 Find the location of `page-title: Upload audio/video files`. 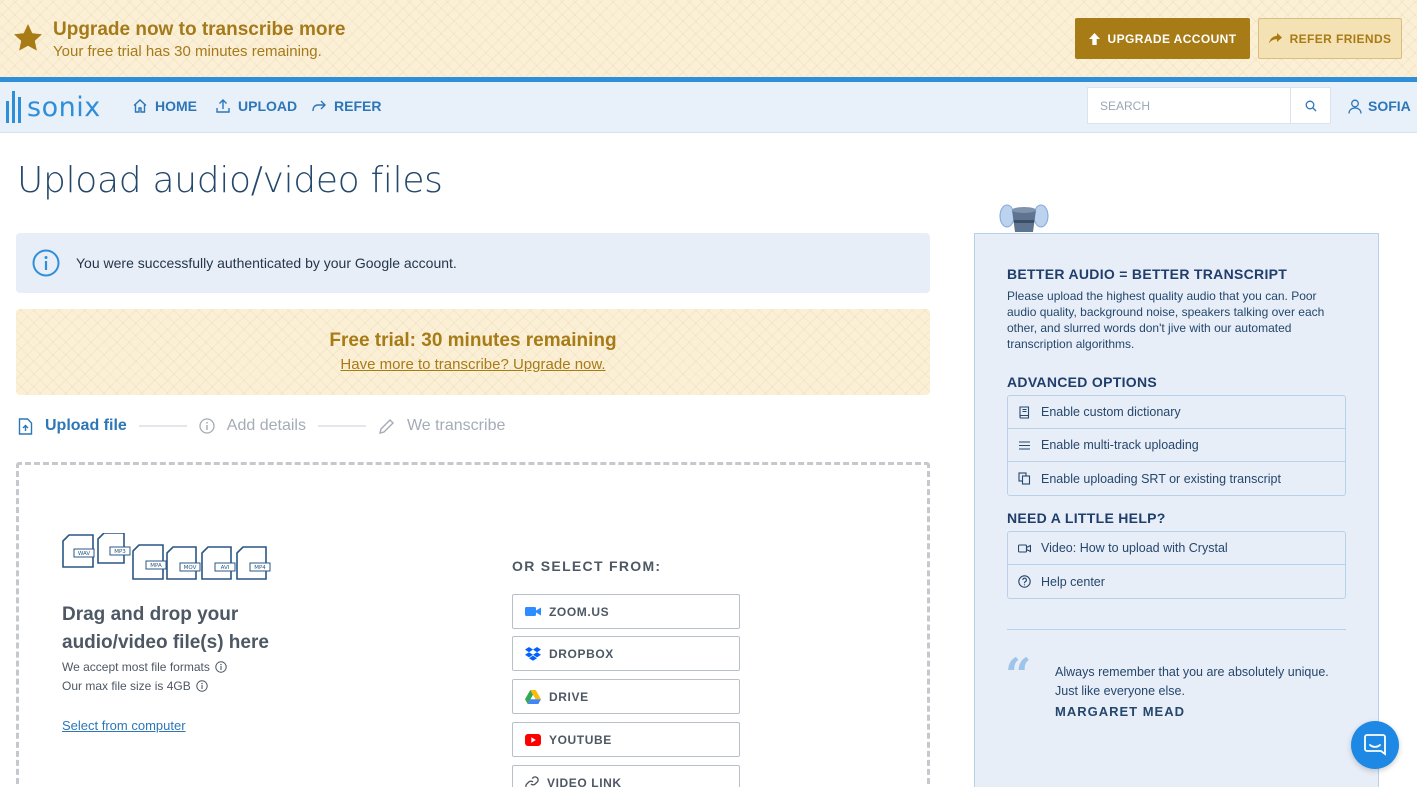

page-title: Upload audio/video files is located at coordinates (230, 180).